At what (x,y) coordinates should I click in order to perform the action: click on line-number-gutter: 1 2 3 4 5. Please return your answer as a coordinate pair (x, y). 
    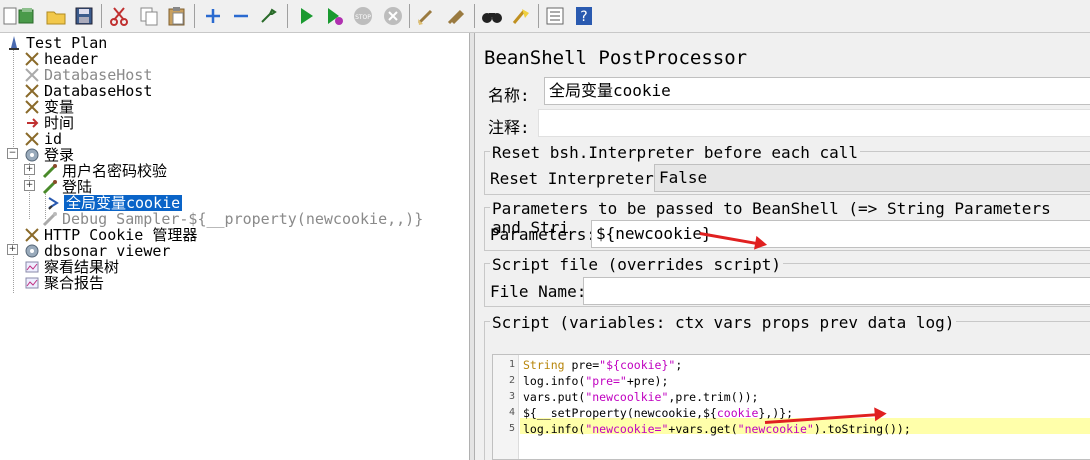
    Looking at the image, I should click on (506, 407).